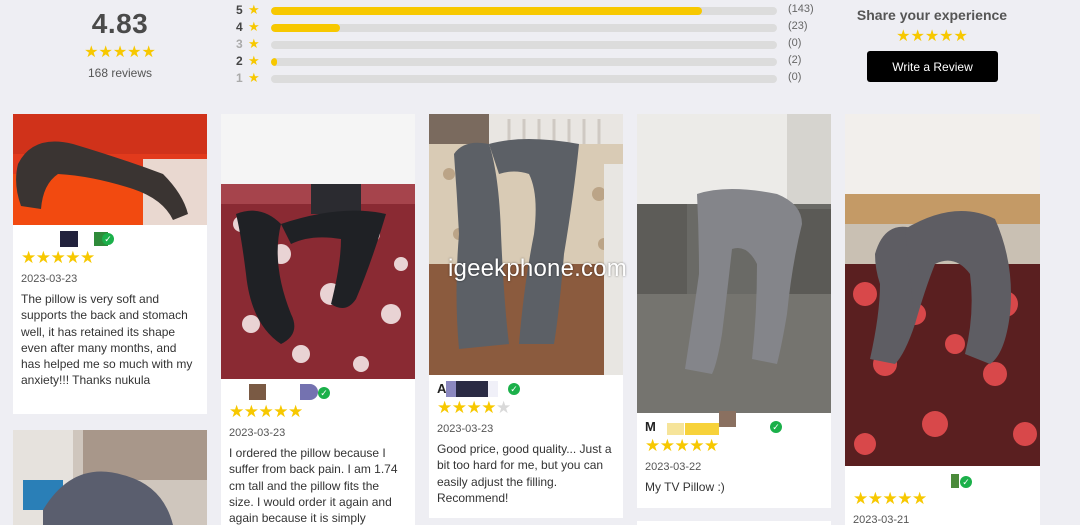 This screenshot has width=1080, height=525. I want to click on rating-count: (23), so click(798, 26).